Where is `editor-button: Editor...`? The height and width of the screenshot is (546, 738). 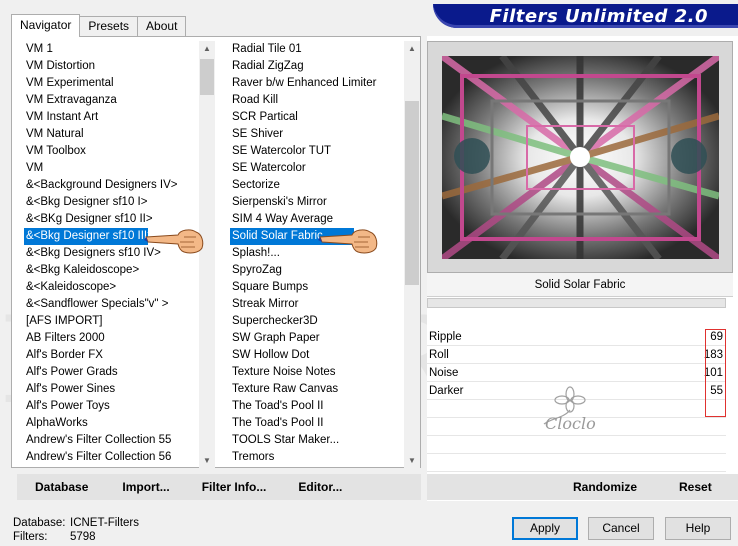 editor-button: Editor... is located at coordinates (320, 487).